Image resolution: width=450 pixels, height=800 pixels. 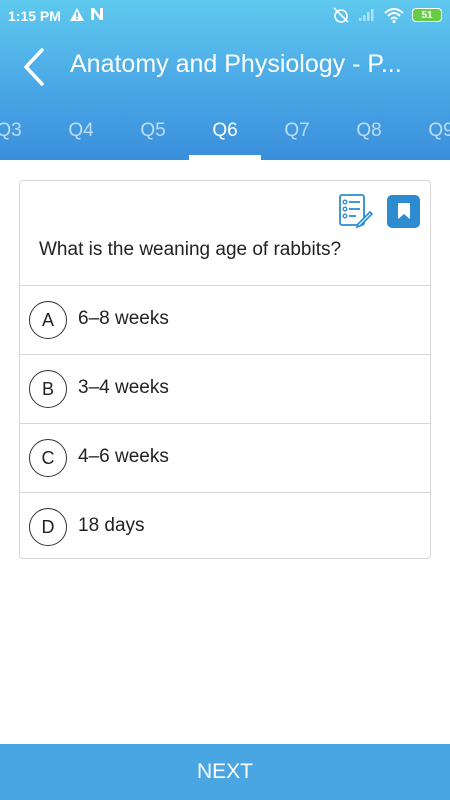 I want to click on battery-indicator: 51, so click(x=427, y=15).